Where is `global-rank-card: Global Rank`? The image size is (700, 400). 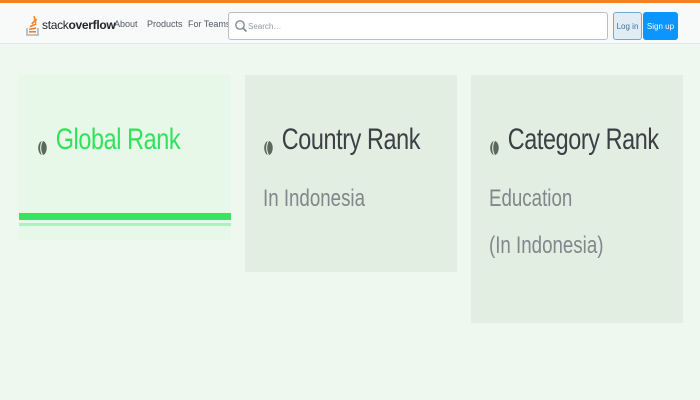 global-rank-card: Global Rank is located at coordinates (125, 157).